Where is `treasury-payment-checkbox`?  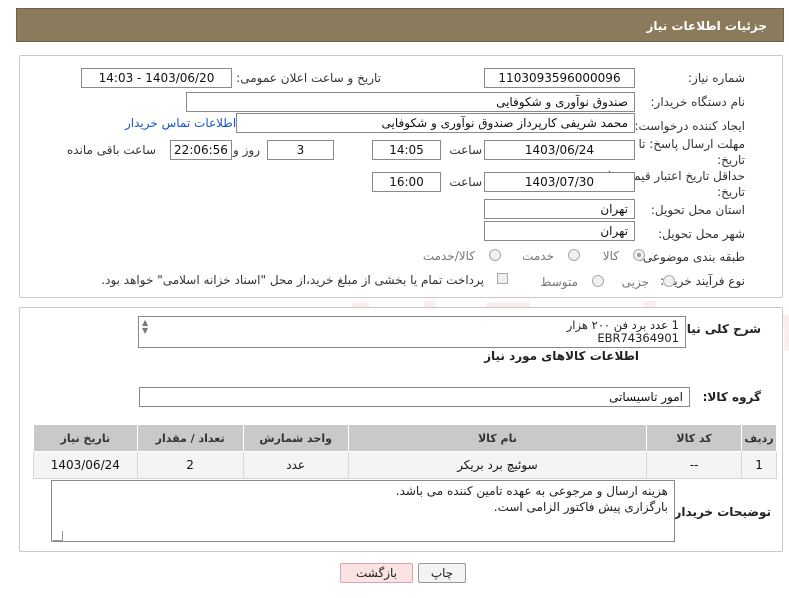 treasury-payment-checkbox is located at coordinates (502, 278).